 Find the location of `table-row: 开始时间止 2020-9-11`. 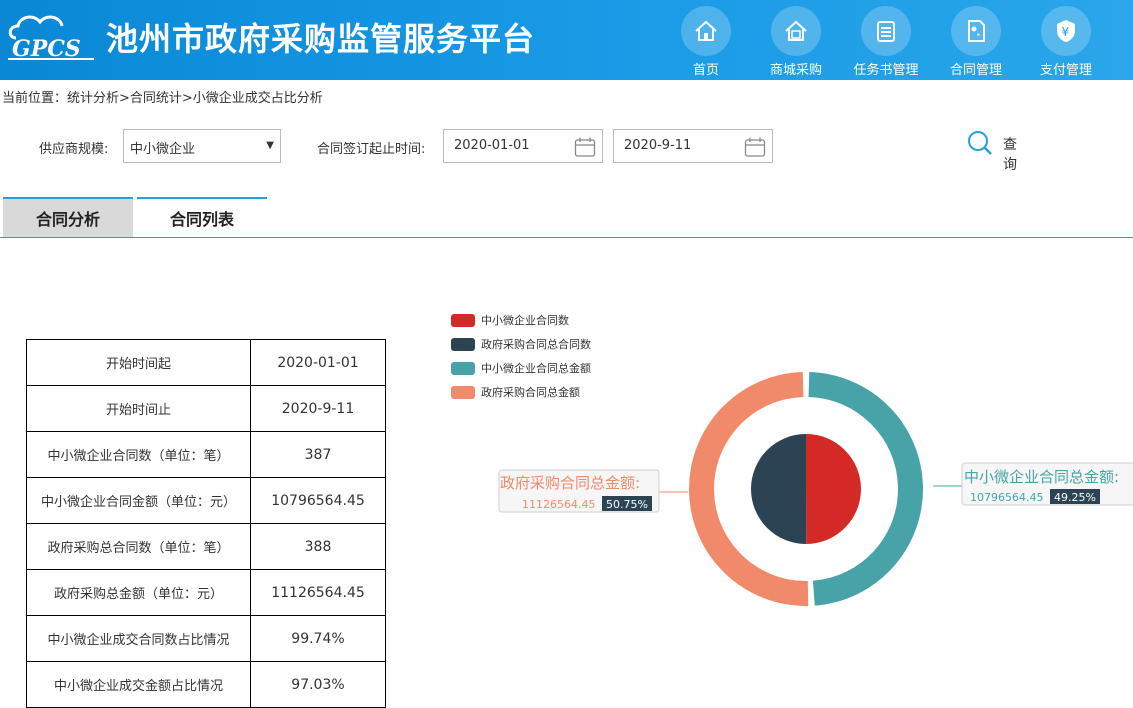

table-row: 开始时间止 2020-9-11 is located at coordinates (206, 408).